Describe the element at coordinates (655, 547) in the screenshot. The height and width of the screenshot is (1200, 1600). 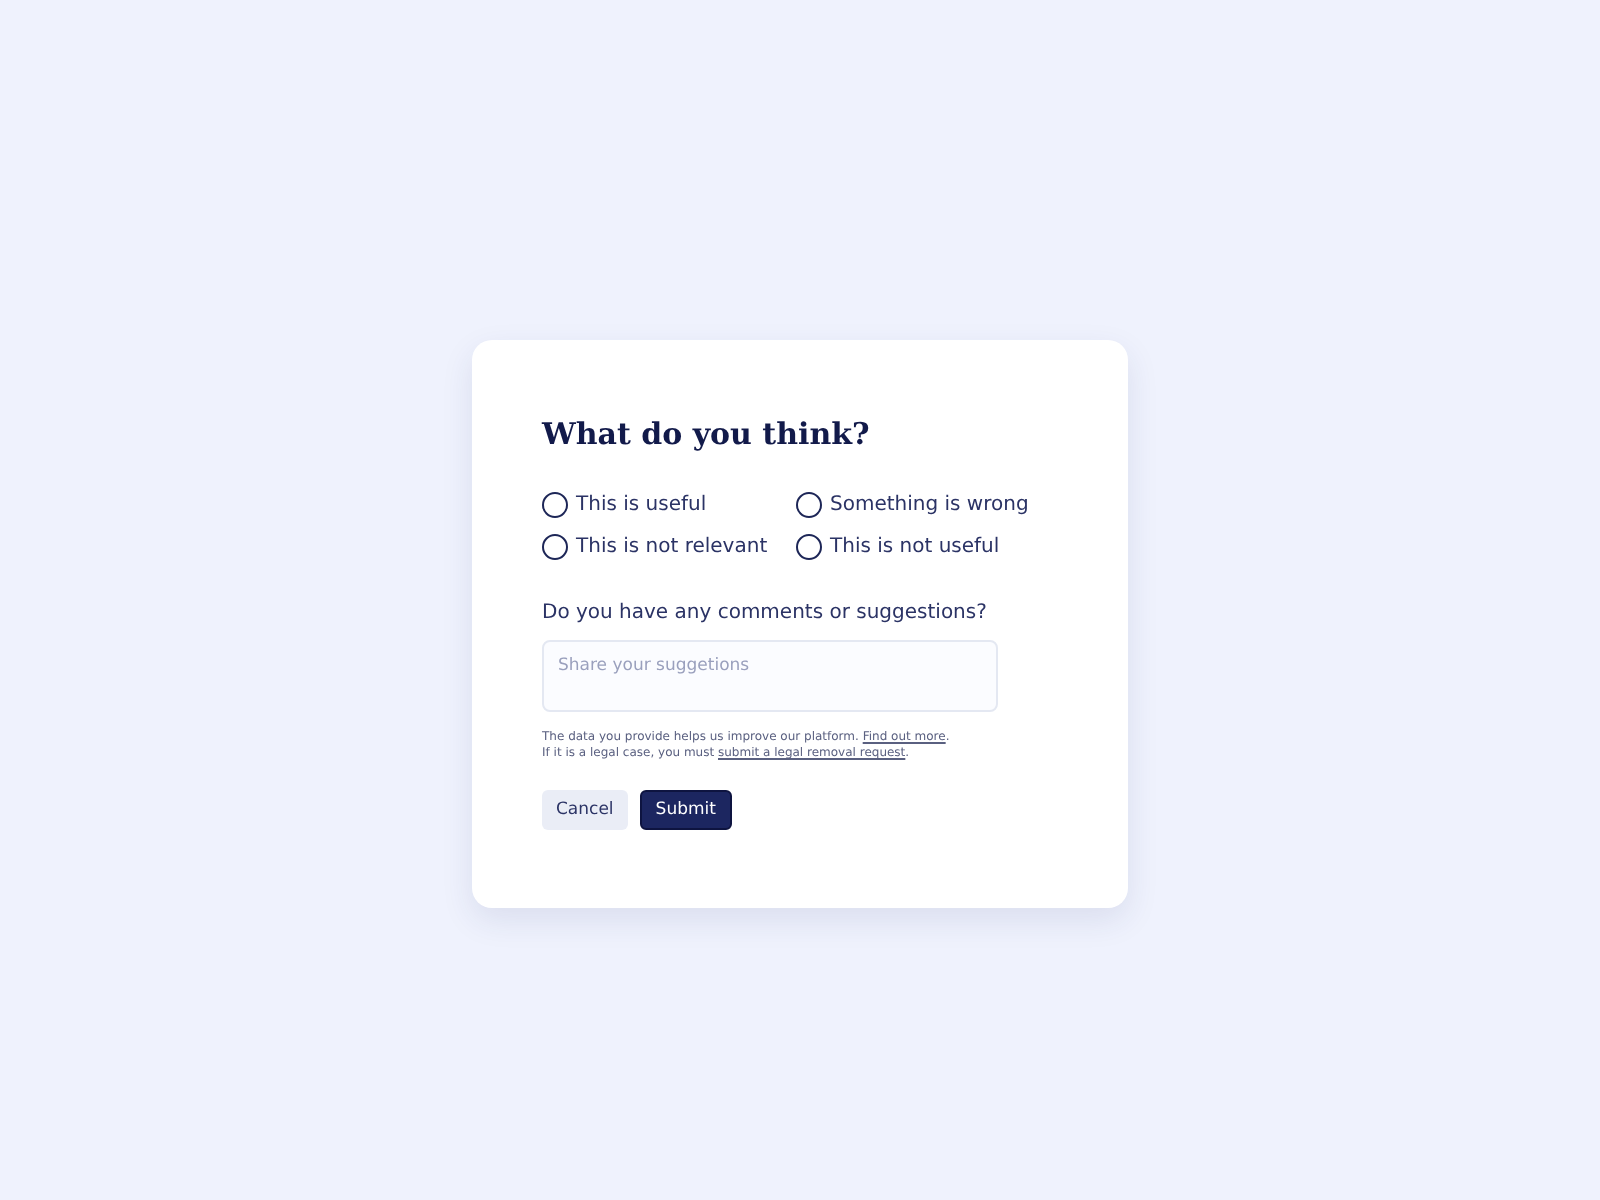
I see `radio-option: This is not relevant` at that location.